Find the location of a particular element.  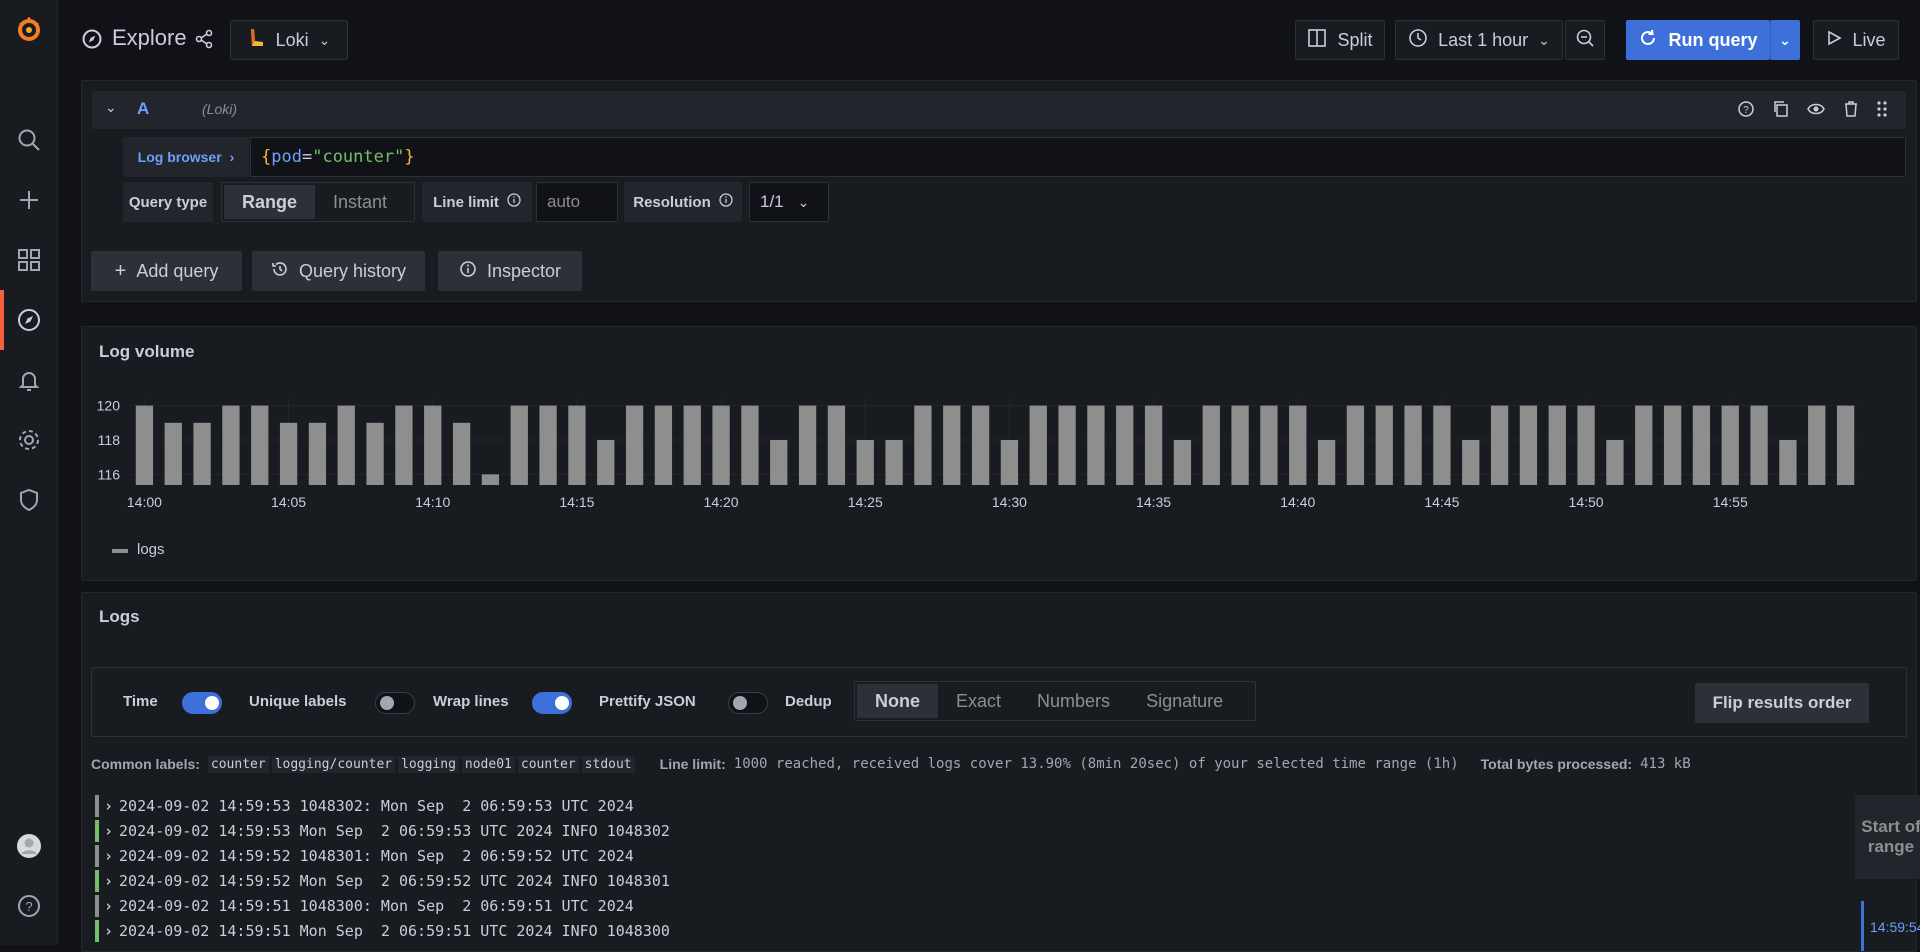

share-icon is located at coordinates (204, 41).